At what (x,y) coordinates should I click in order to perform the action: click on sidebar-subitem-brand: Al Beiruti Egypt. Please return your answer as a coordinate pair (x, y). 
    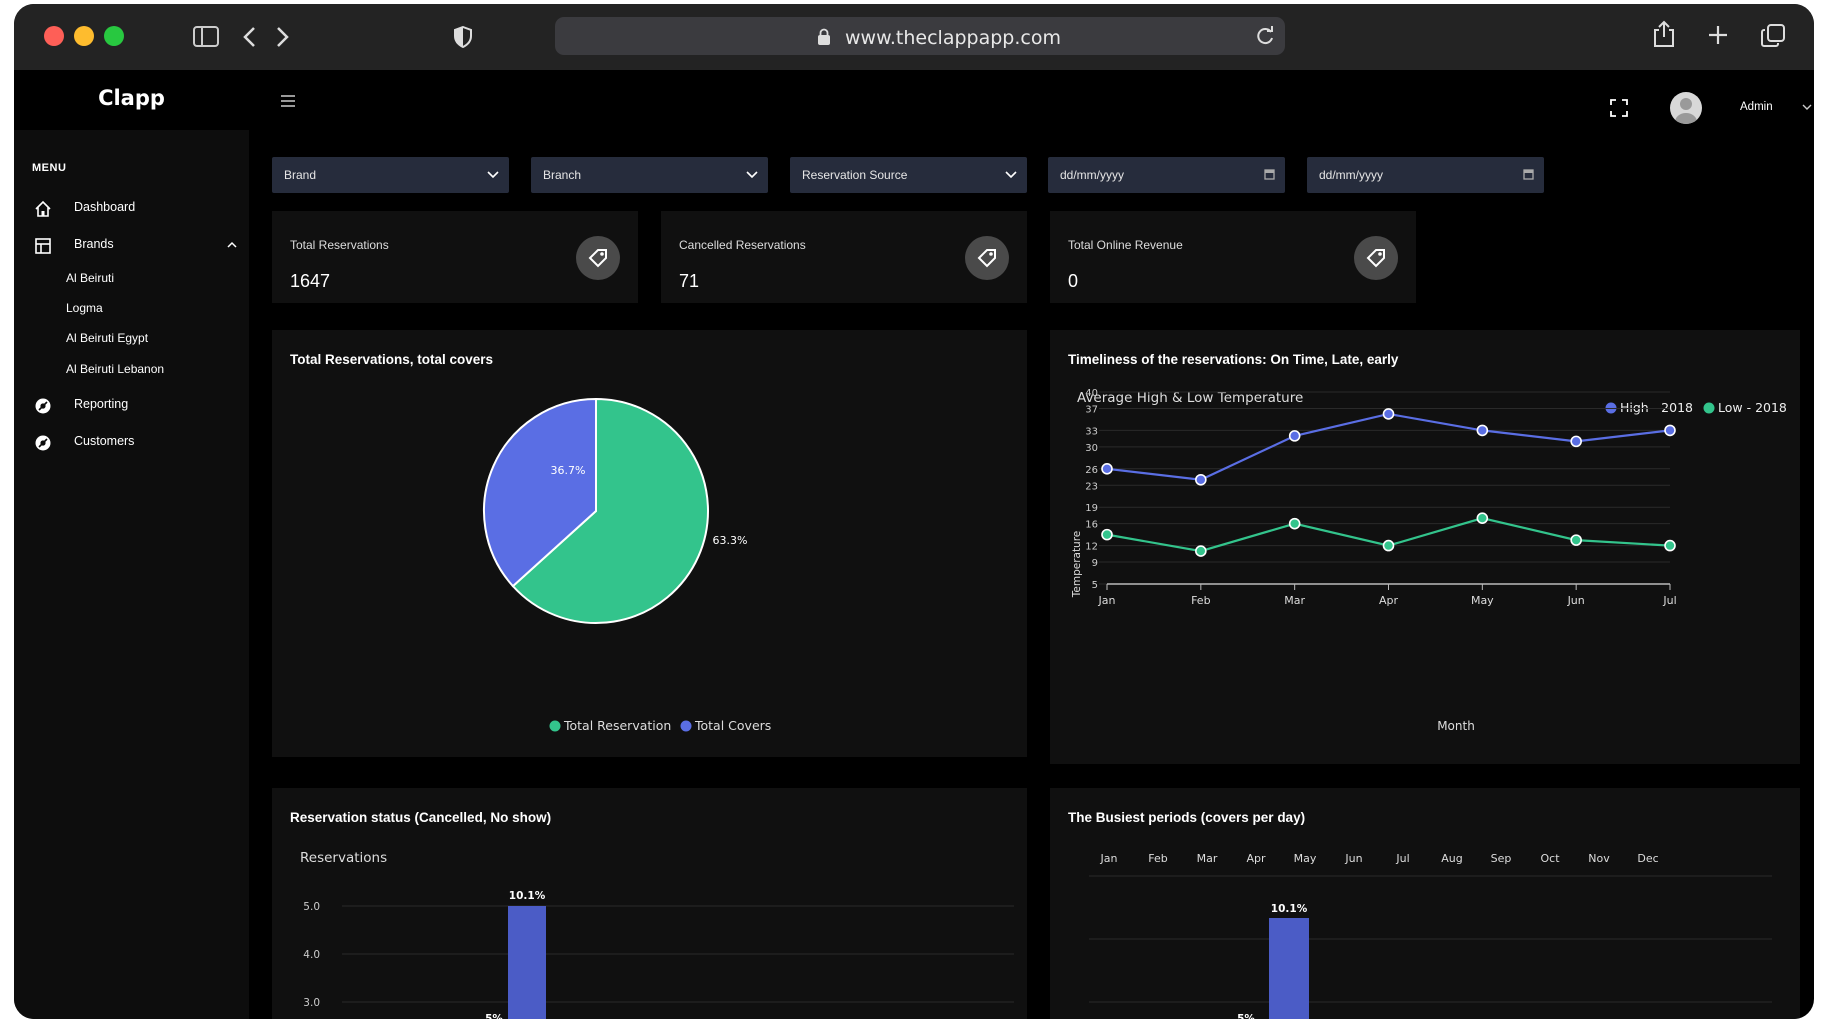
    Looking at the image, I should click on (107, 338).